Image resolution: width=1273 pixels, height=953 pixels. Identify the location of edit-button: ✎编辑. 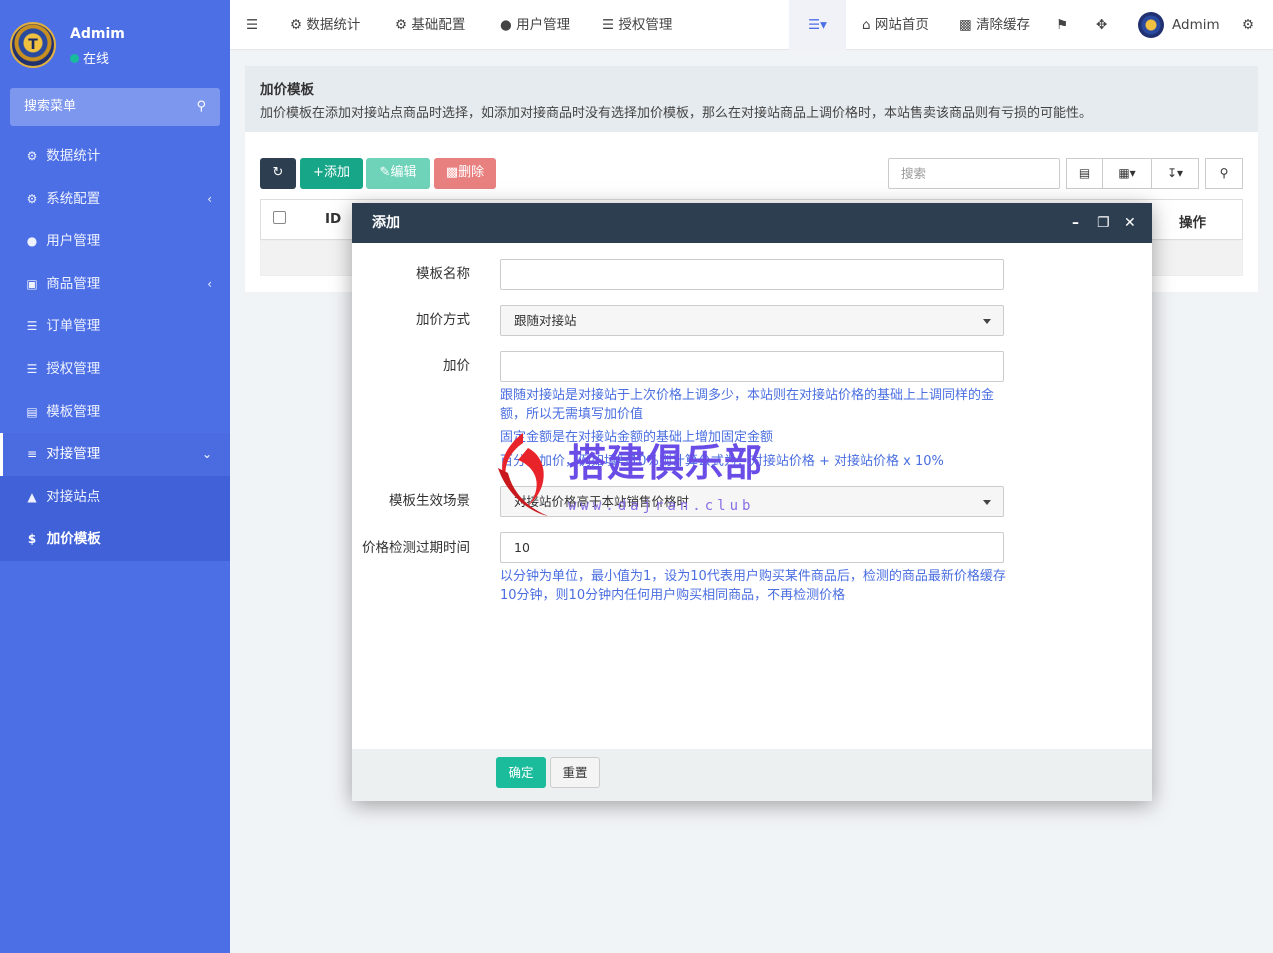
(398, 173).